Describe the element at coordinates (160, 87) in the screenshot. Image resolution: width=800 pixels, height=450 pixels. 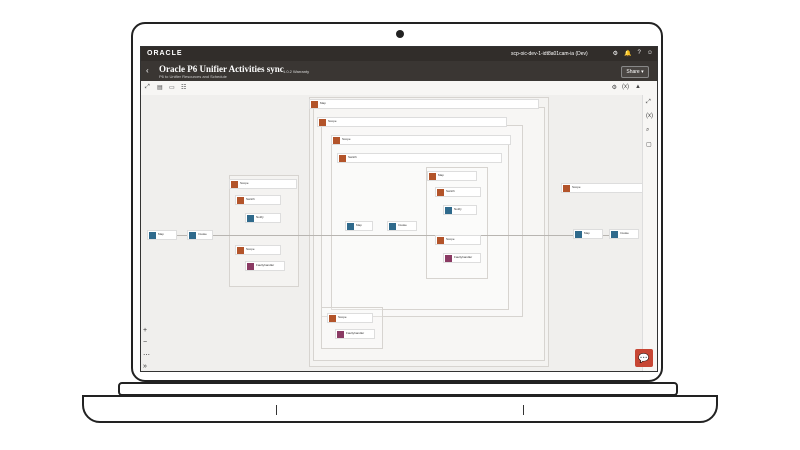
I see `layout-icon: ▤` at that location.